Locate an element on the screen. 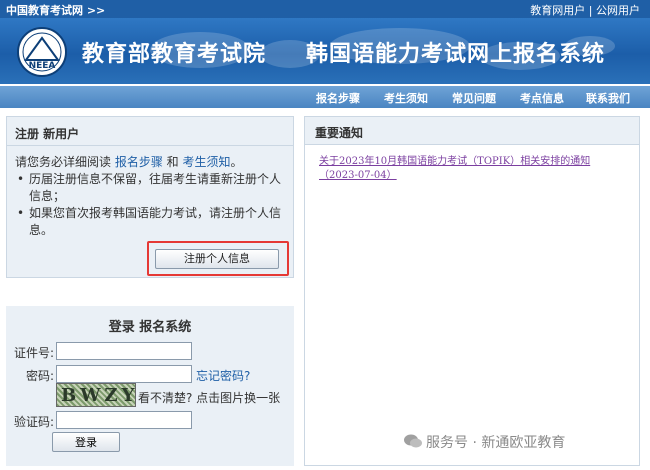  id-label: 证件号: is located at coordinates (33, 353).